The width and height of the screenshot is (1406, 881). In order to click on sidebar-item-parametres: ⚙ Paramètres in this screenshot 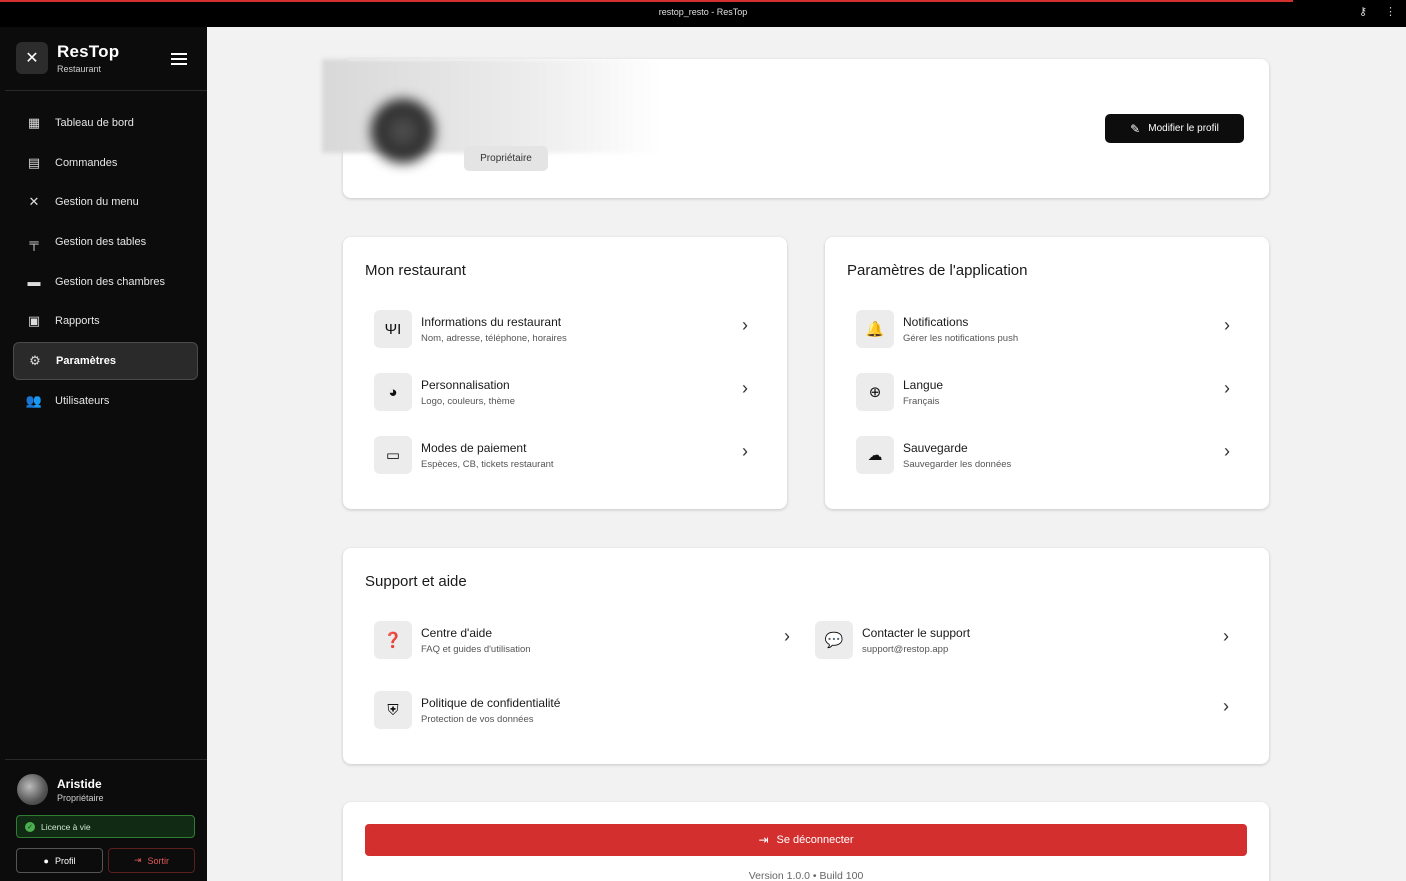, I will do `click(105, 361)`.